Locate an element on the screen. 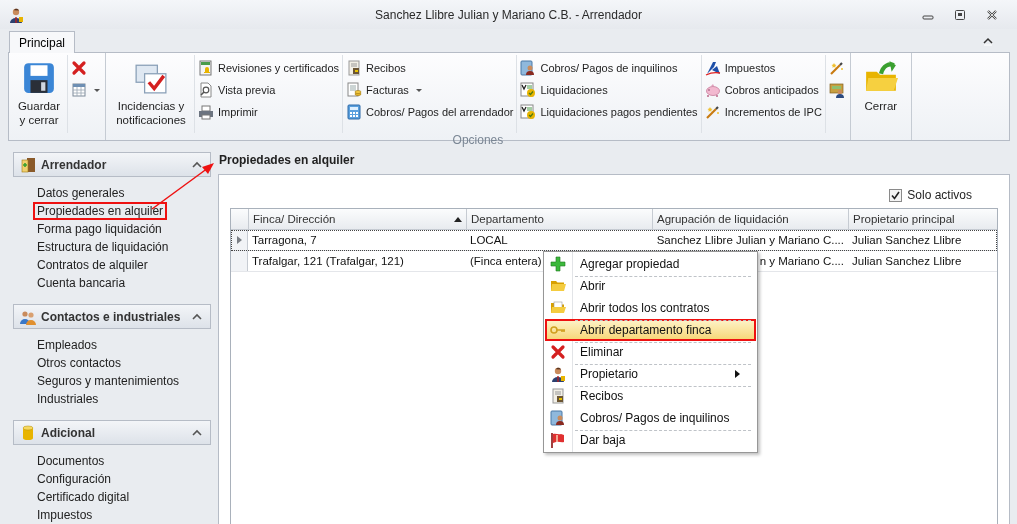 The width and height of the screenshot is (1017, 524). ribbon-button: Revisiones y certificados is located at coordinates (269, 68).